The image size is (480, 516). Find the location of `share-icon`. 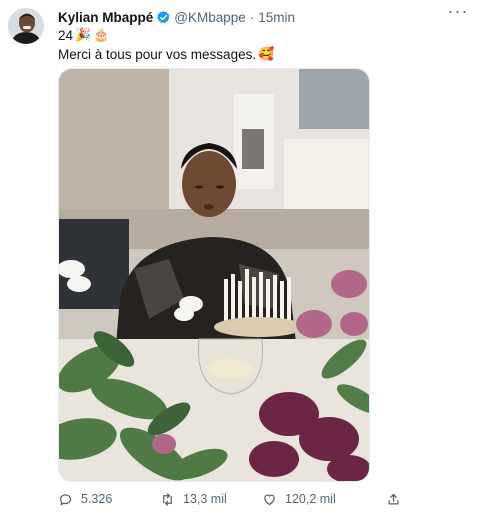

share-icon is located at coordinates (393, 498).